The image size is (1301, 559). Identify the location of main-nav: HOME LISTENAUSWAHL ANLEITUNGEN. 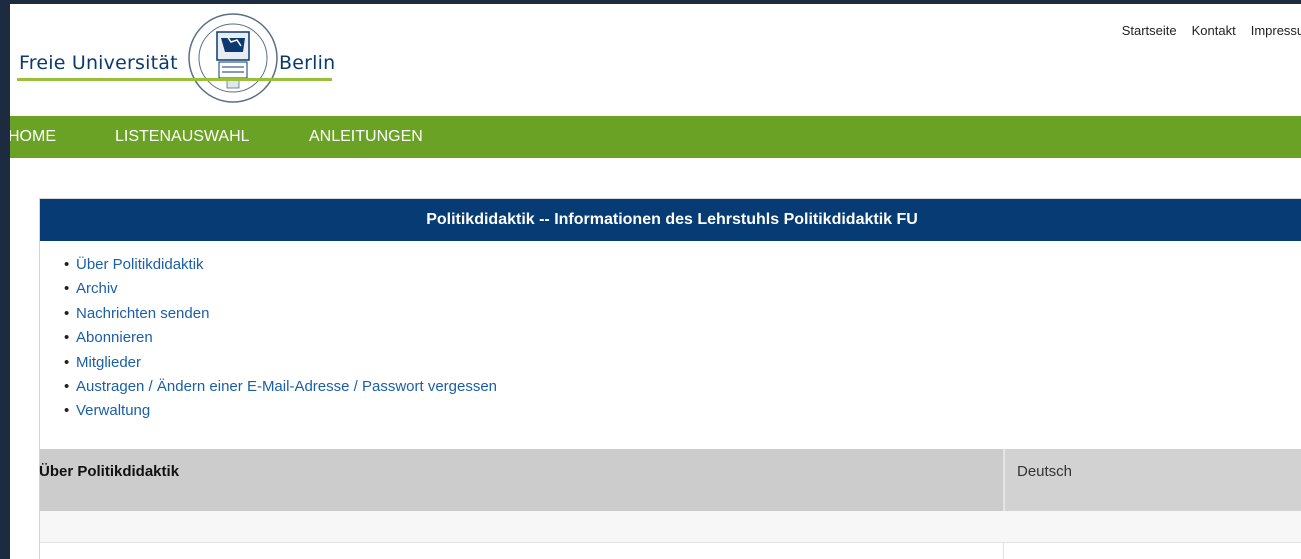
(655, 137).